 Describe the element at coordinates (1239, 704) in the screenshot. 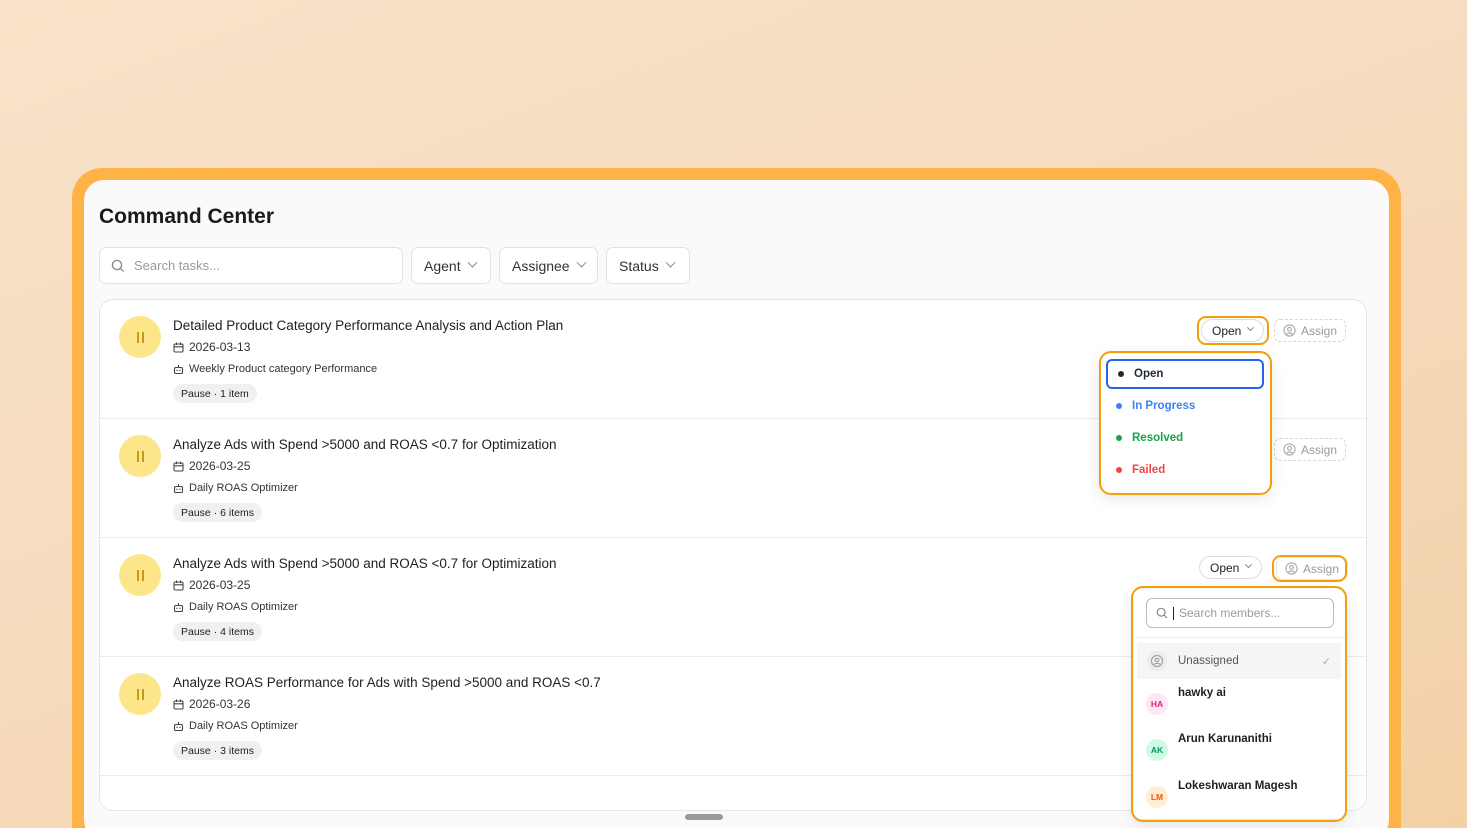

I see `assign-menu-highlight` at that location.